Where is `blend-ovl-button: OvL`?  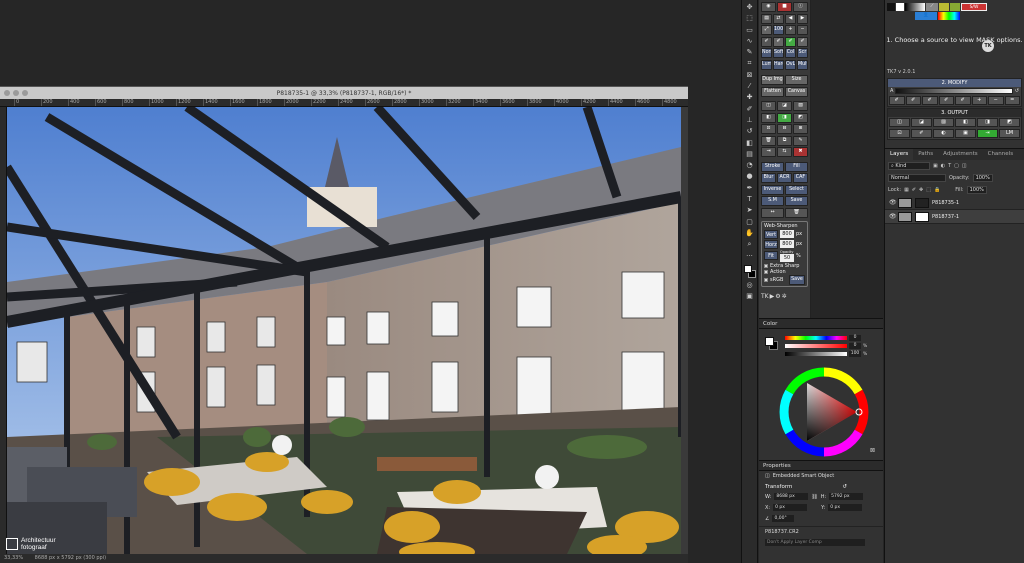 blend-ovl-button: OvL is located at coordinates (790, 64).